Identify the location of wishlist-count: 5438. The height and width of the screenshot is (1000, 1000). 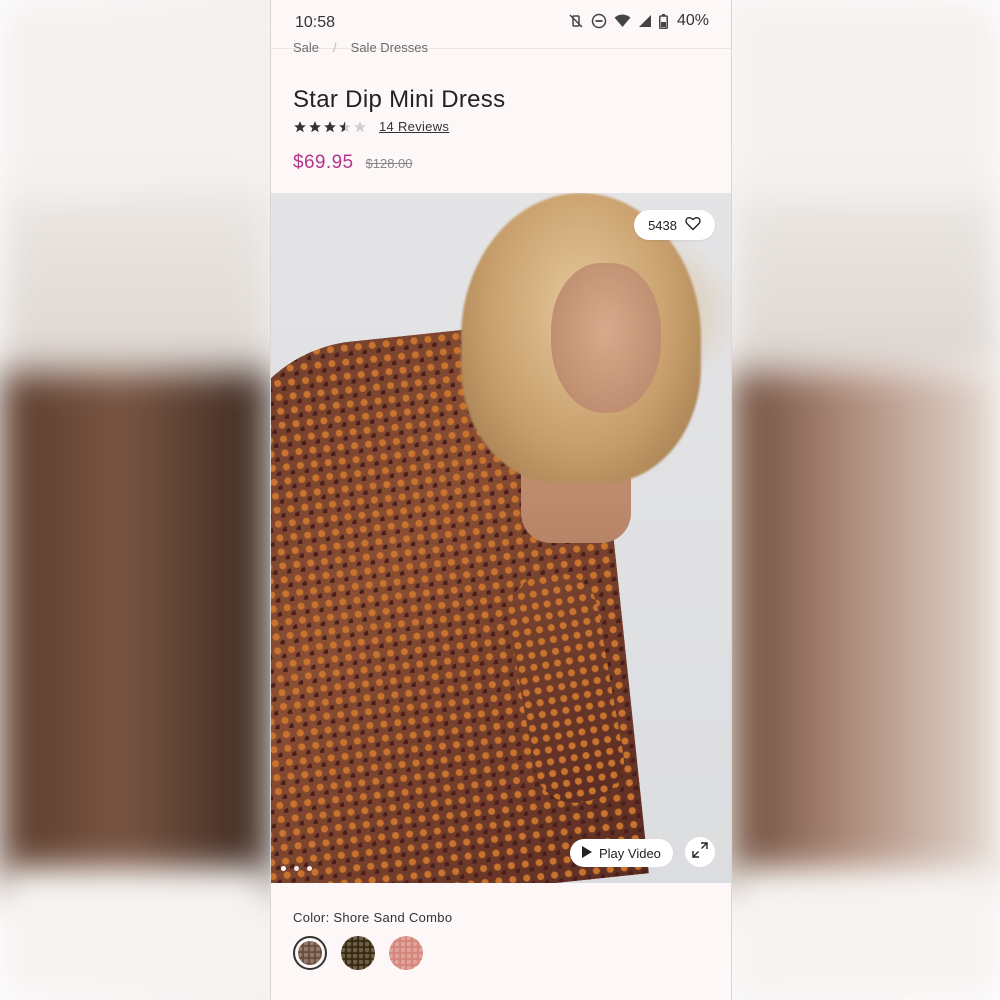
(662, 225).